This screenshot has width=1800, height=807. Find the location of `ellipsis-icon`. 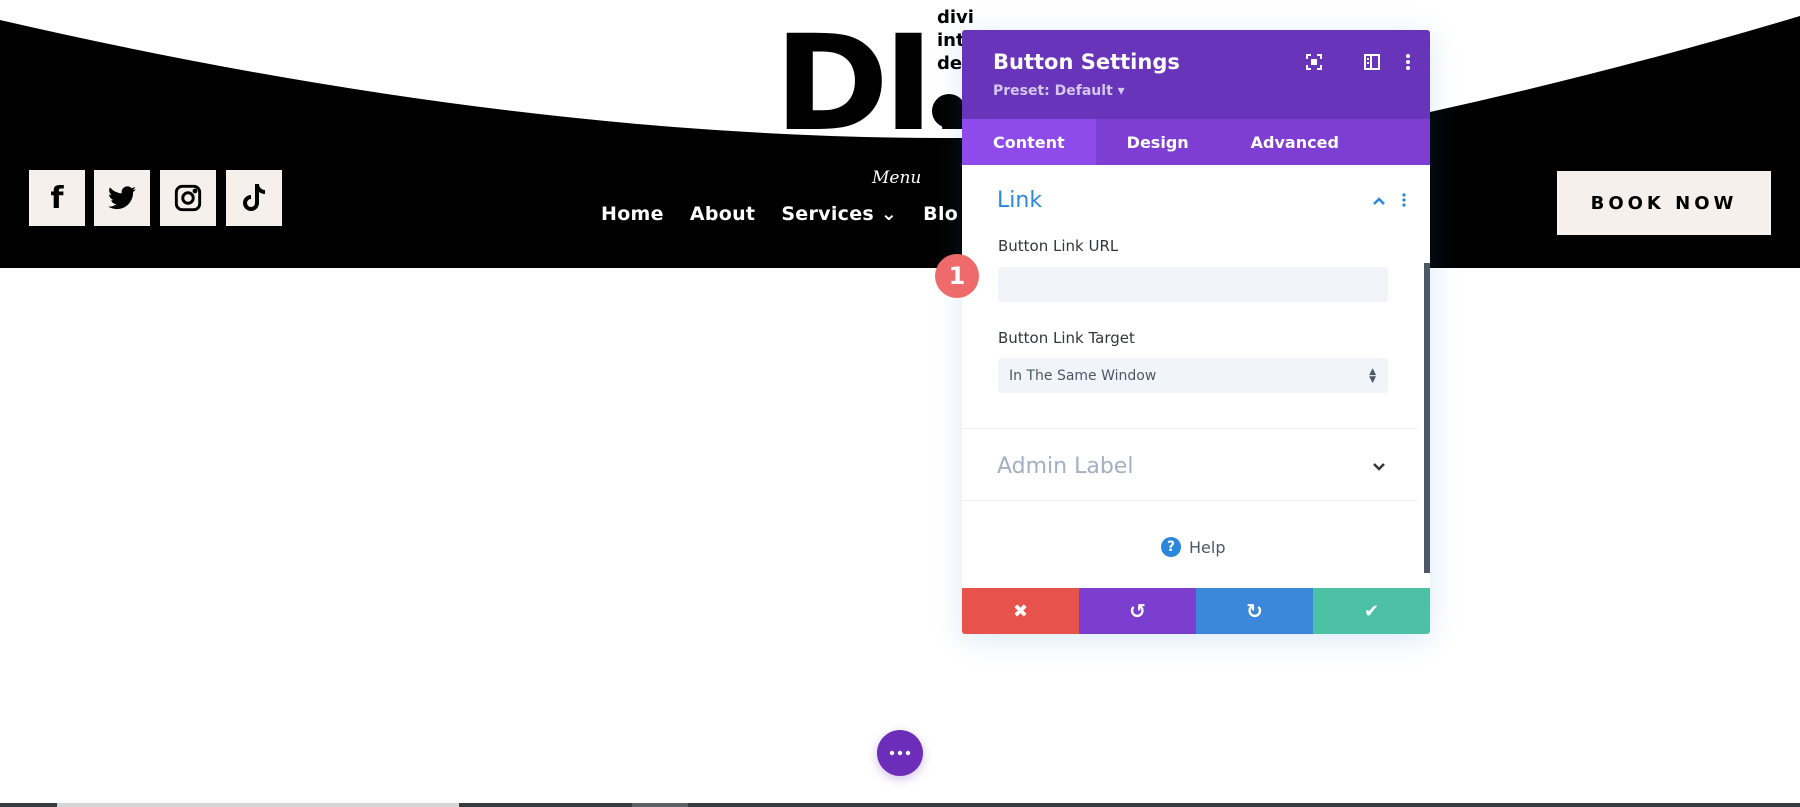

ellipsis-icon is located at coordinates (900, 753).